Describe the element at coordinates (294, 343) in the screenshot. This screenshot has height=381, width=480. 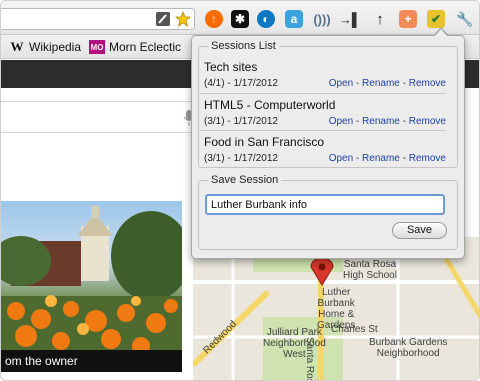
I see `map-label-julliard-park: Julliard Park Neighborhood West` at that location.